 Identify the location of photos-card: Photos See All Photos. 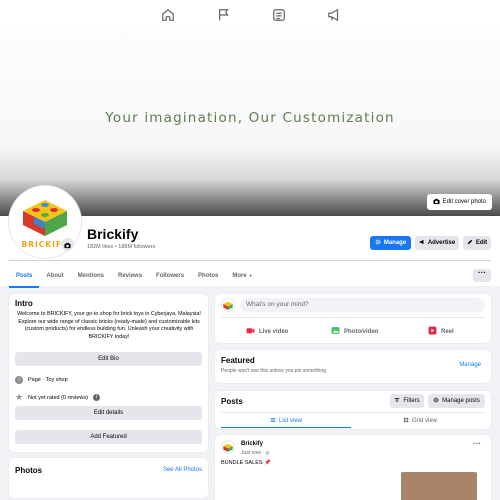
(108, 478).